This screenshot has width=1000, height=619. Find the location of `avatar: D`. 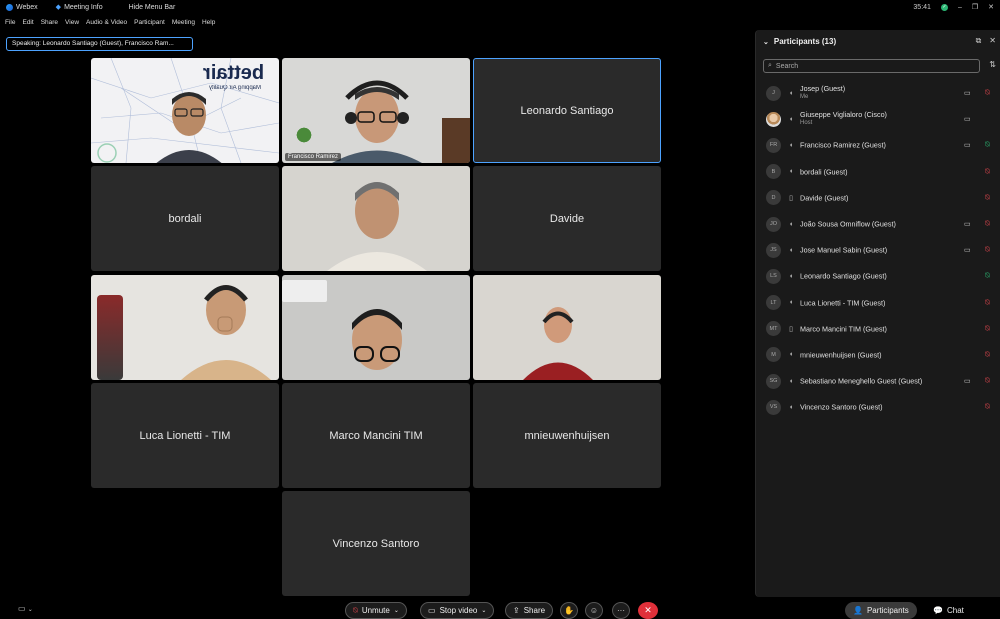

avatar: D is located at coordinates (773, 198).